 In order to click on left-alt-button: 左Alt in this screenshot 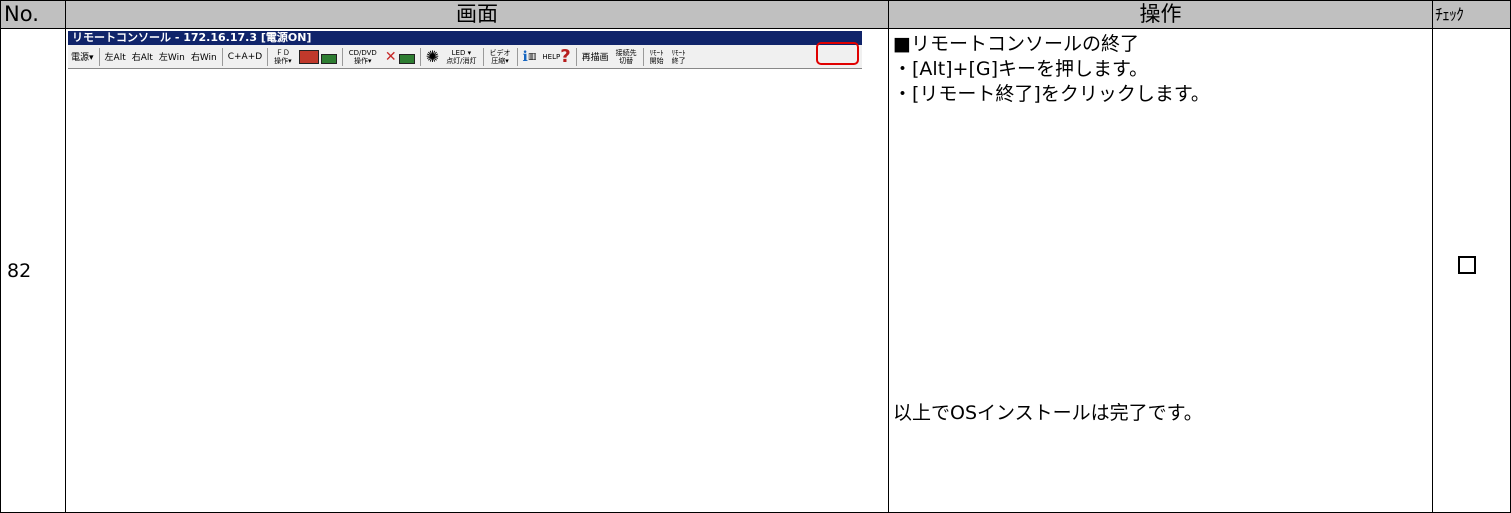, I will do `click(115, 57)`.